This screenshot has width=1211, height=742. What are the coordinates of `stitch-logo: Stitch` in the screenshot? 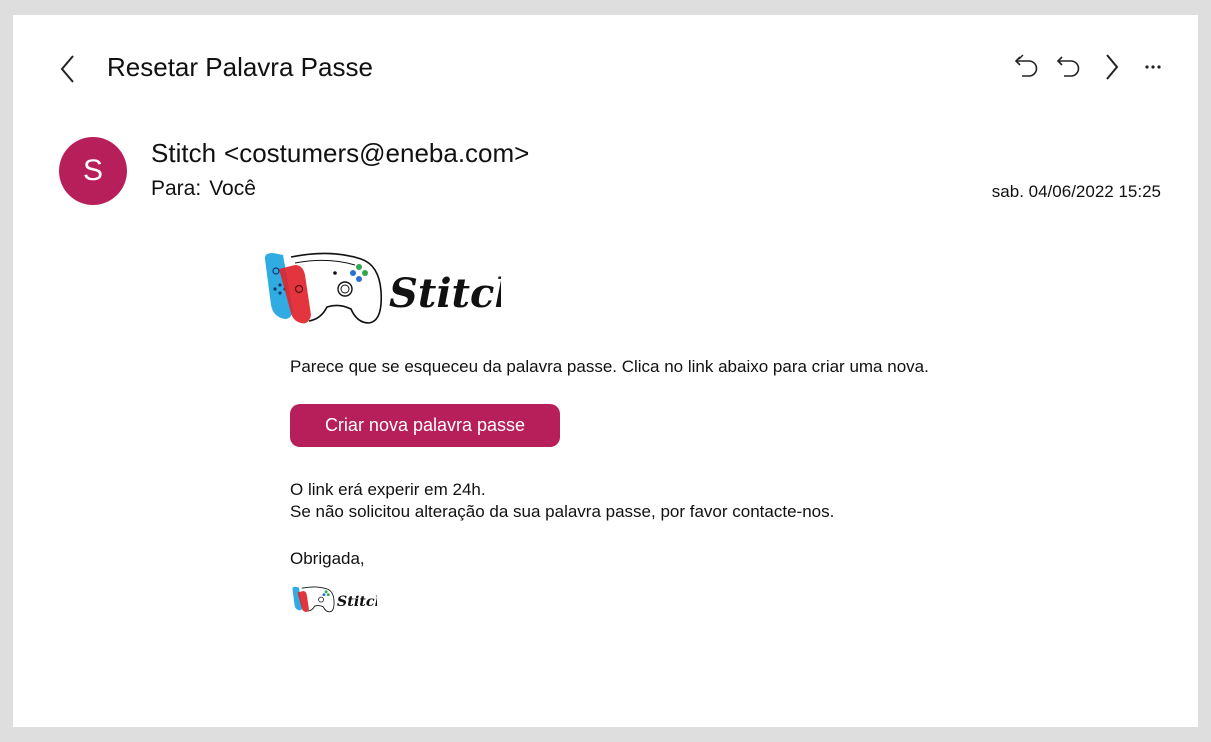 It's located at (392, 292).